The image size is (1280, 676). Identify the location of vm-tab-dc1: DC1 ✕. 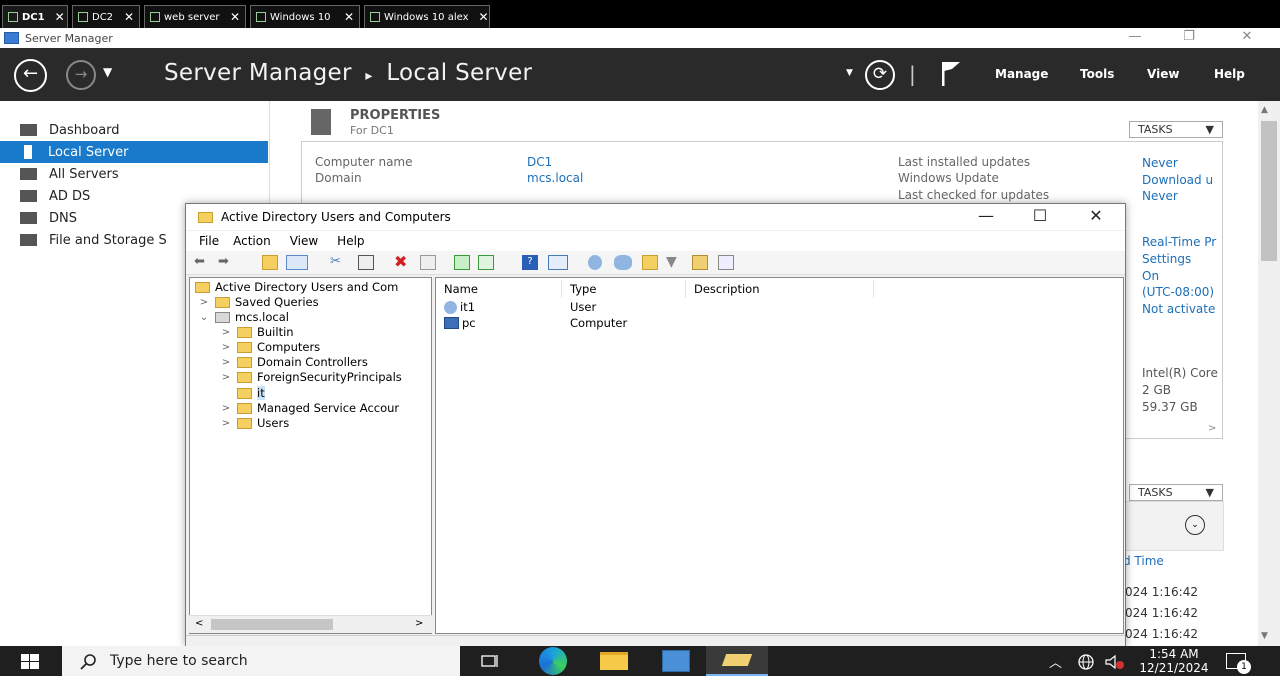
(35, 16).